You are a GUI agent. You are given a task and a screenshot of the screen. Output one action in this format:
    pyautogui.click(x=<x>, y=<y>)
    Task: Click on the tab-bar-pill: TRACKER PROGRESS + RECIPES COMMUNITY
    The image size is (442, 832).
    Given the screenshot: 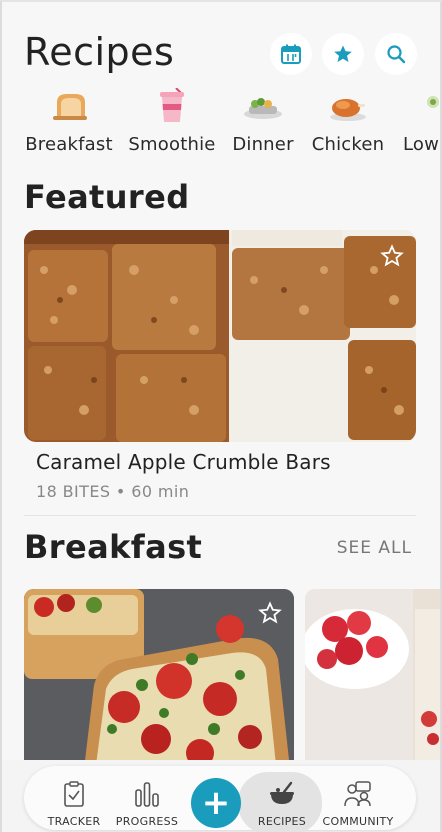 What is the action you would take?
    pyautogui.click(x=220, y=799)
    